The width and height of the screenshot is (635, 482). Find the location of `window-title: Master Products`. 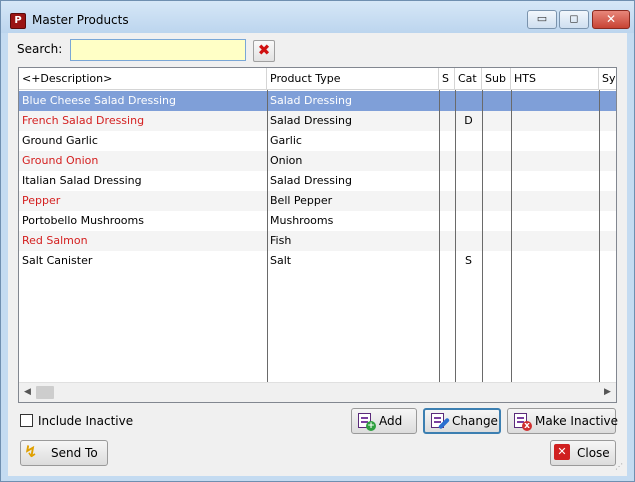

window-title: Master Products is located at coordinates (80, 20).